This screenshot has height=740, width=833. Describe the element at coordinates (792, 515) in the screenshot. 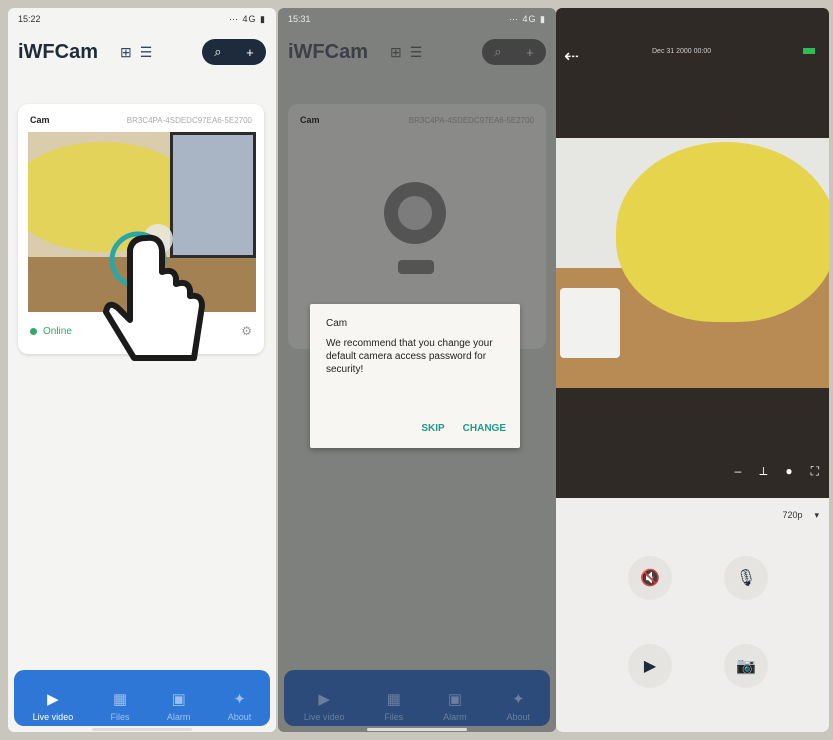

I see `quality-value: 720p` at that location.